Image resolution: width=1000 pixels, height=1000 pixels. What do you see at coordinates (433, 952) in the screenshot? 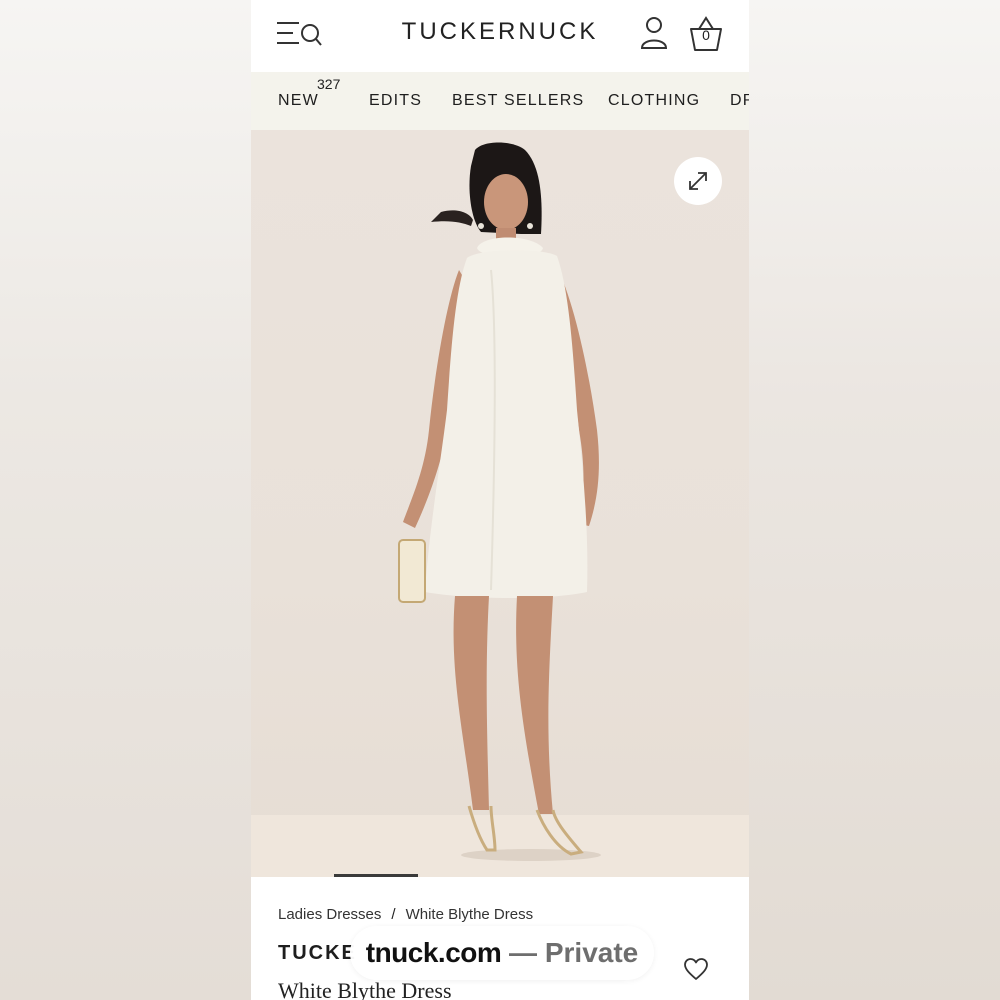
I see `url-domain: tnuck.com` at bounding box center [433, 952].